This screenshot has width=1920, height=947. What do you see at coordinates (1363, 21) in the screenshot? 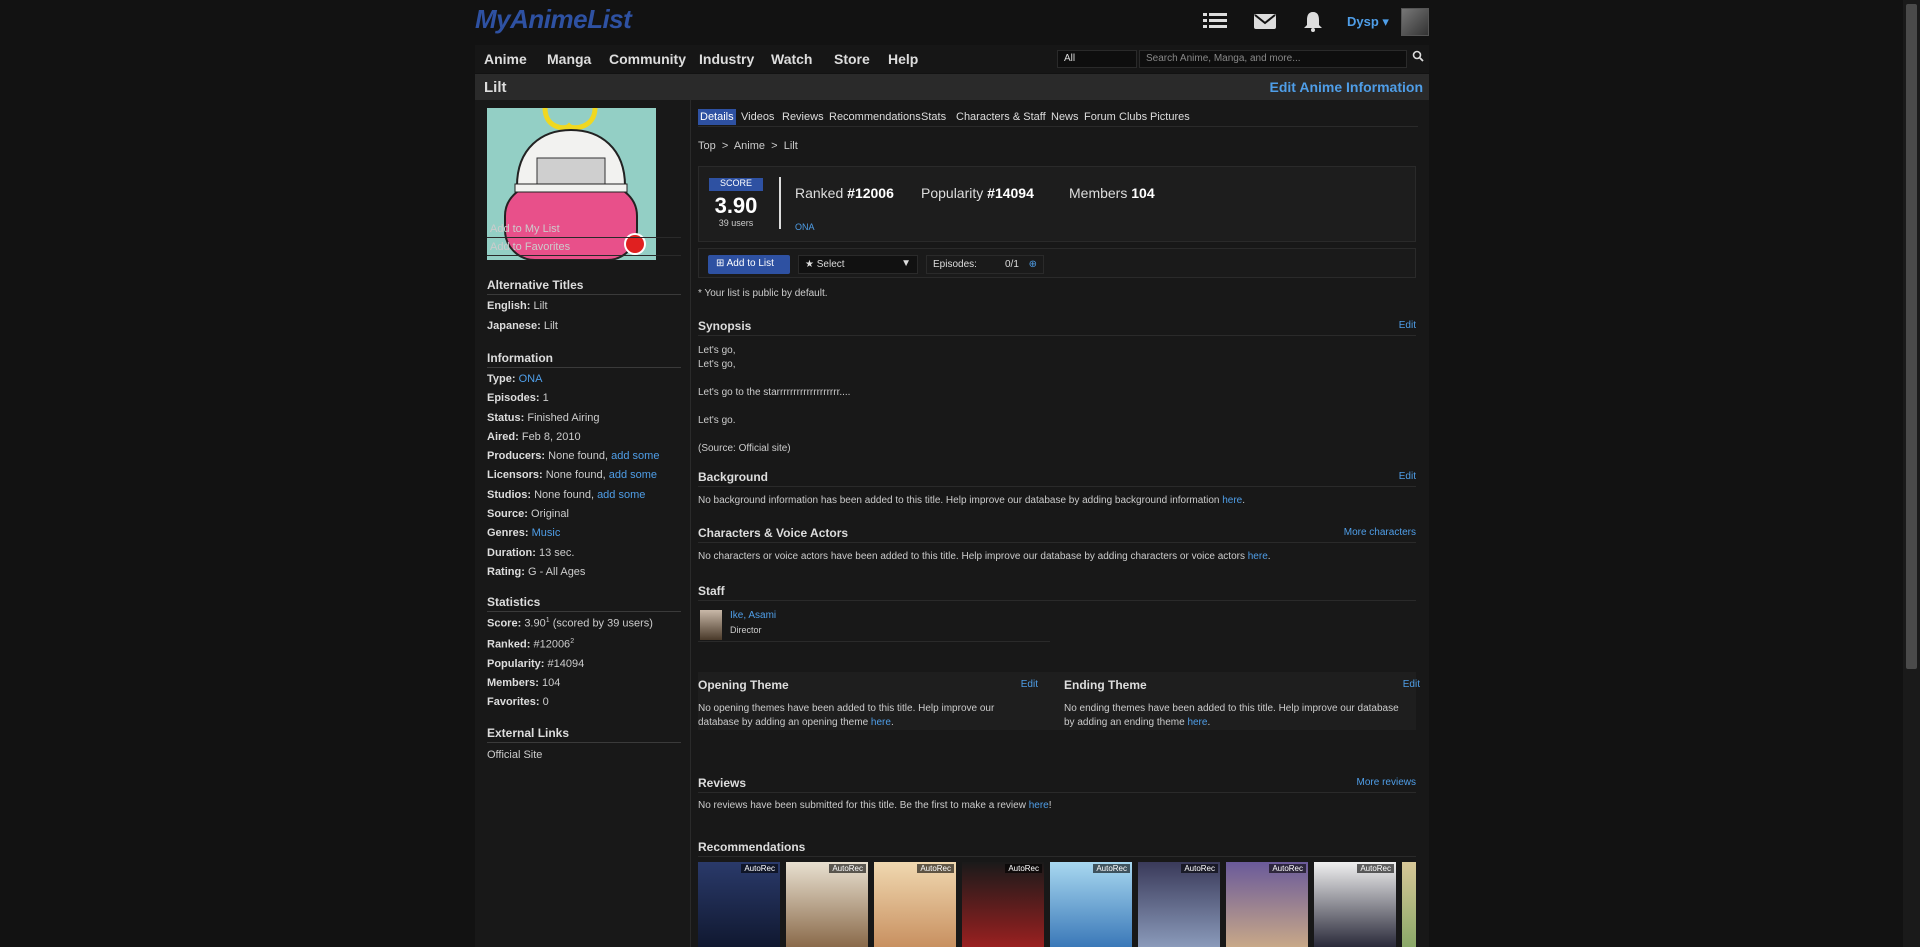
I see `username: Dysp` at bounding box center [1363, 21].